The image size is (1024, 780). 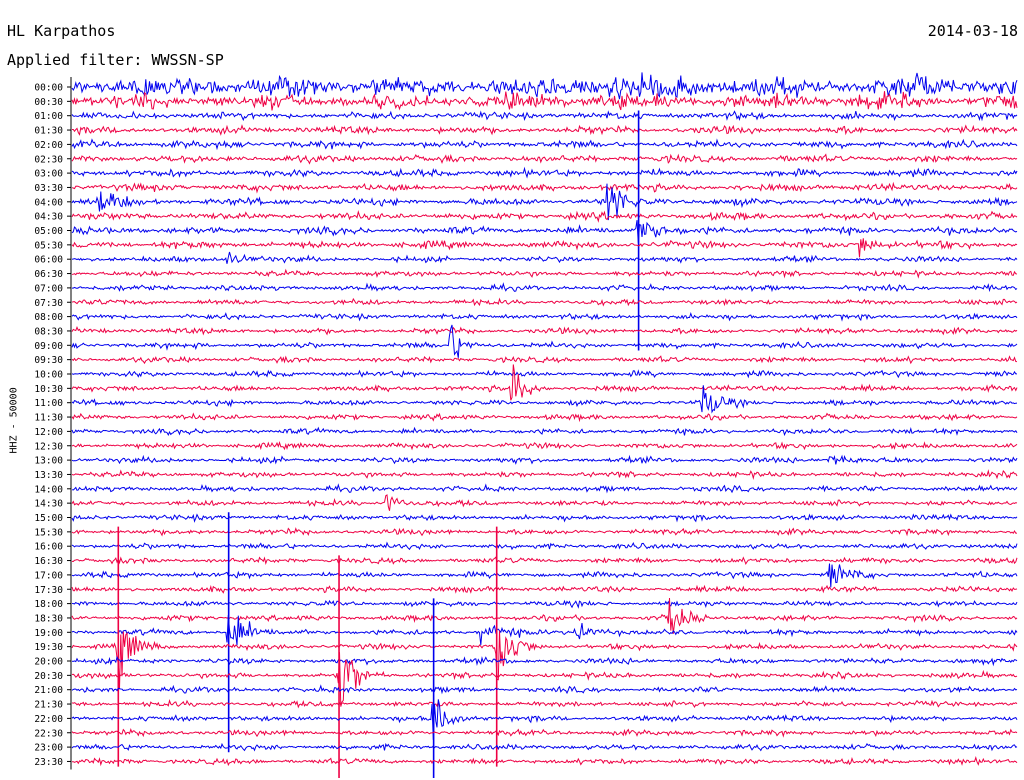 I want to click on tick-label: 04:00, so click(x=48, y=202).